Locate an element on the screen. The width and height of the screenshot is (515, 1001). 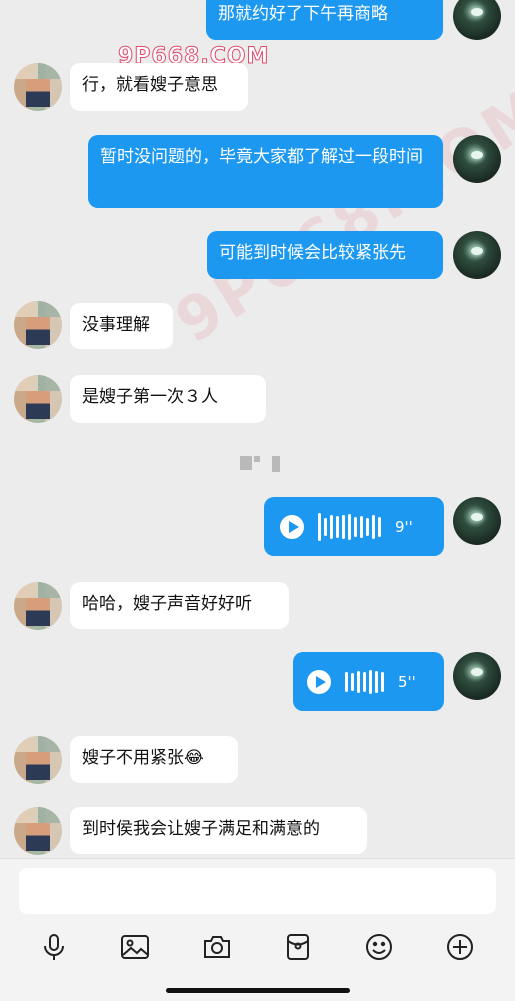
message-bubble-incoming: 嫂子不用紧张😂 is located at coordinates (154, 759).